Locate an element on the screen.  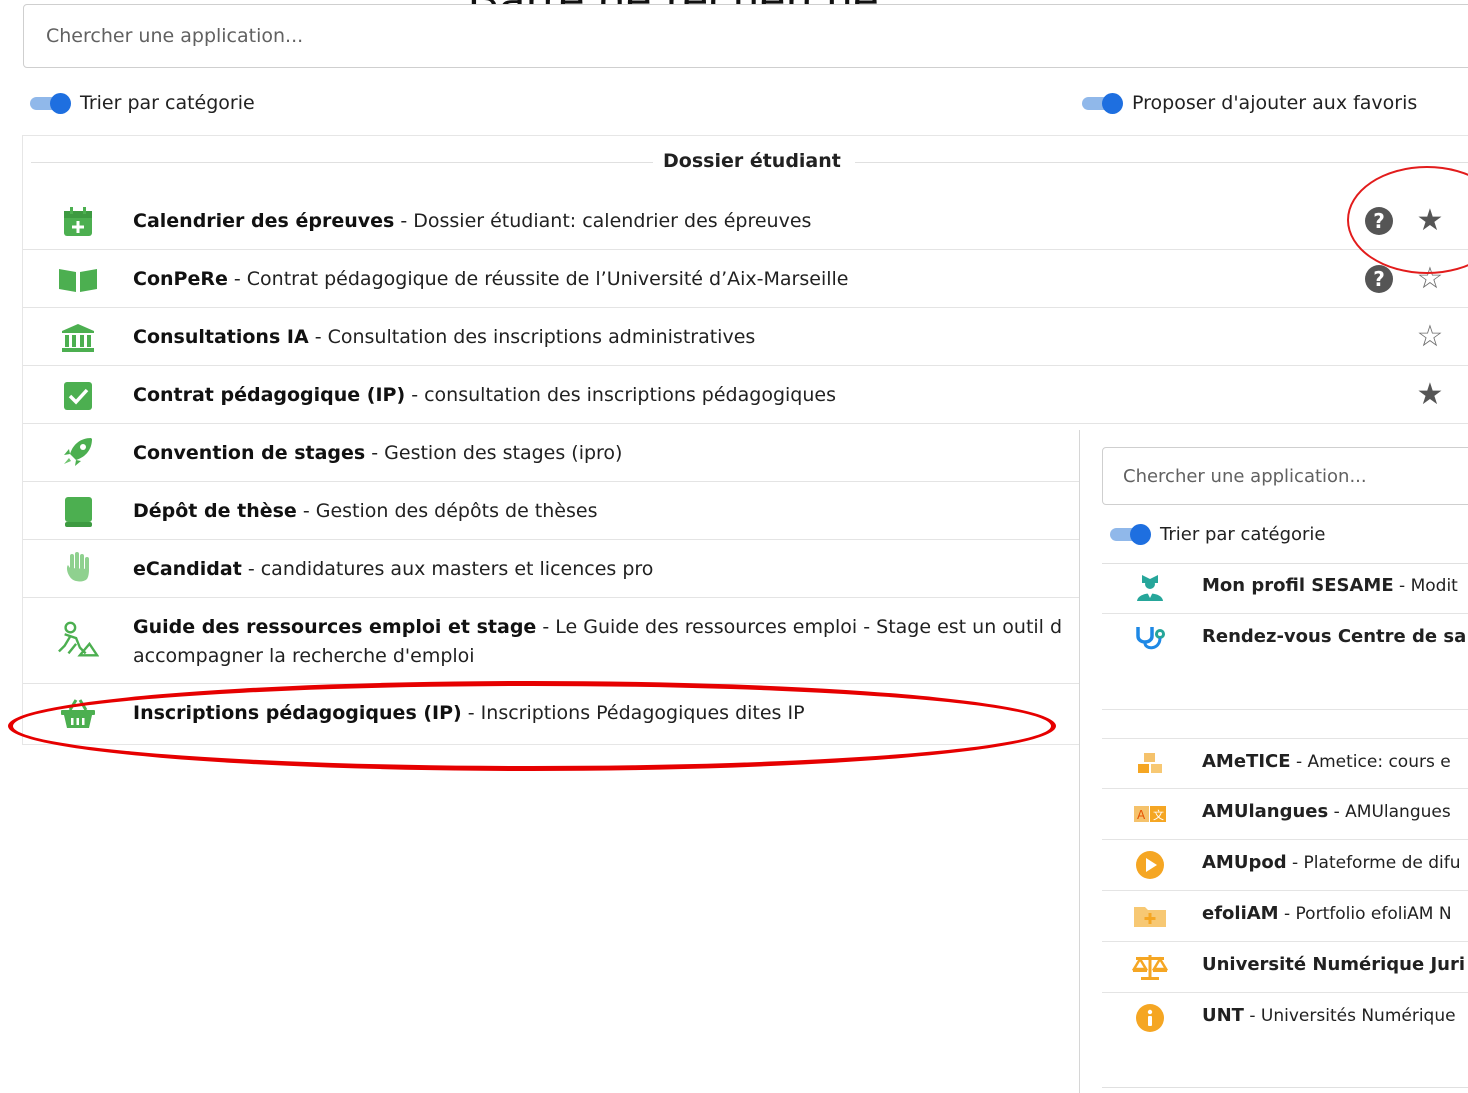
annotation-ellipse is located at coordinates (532, 726).